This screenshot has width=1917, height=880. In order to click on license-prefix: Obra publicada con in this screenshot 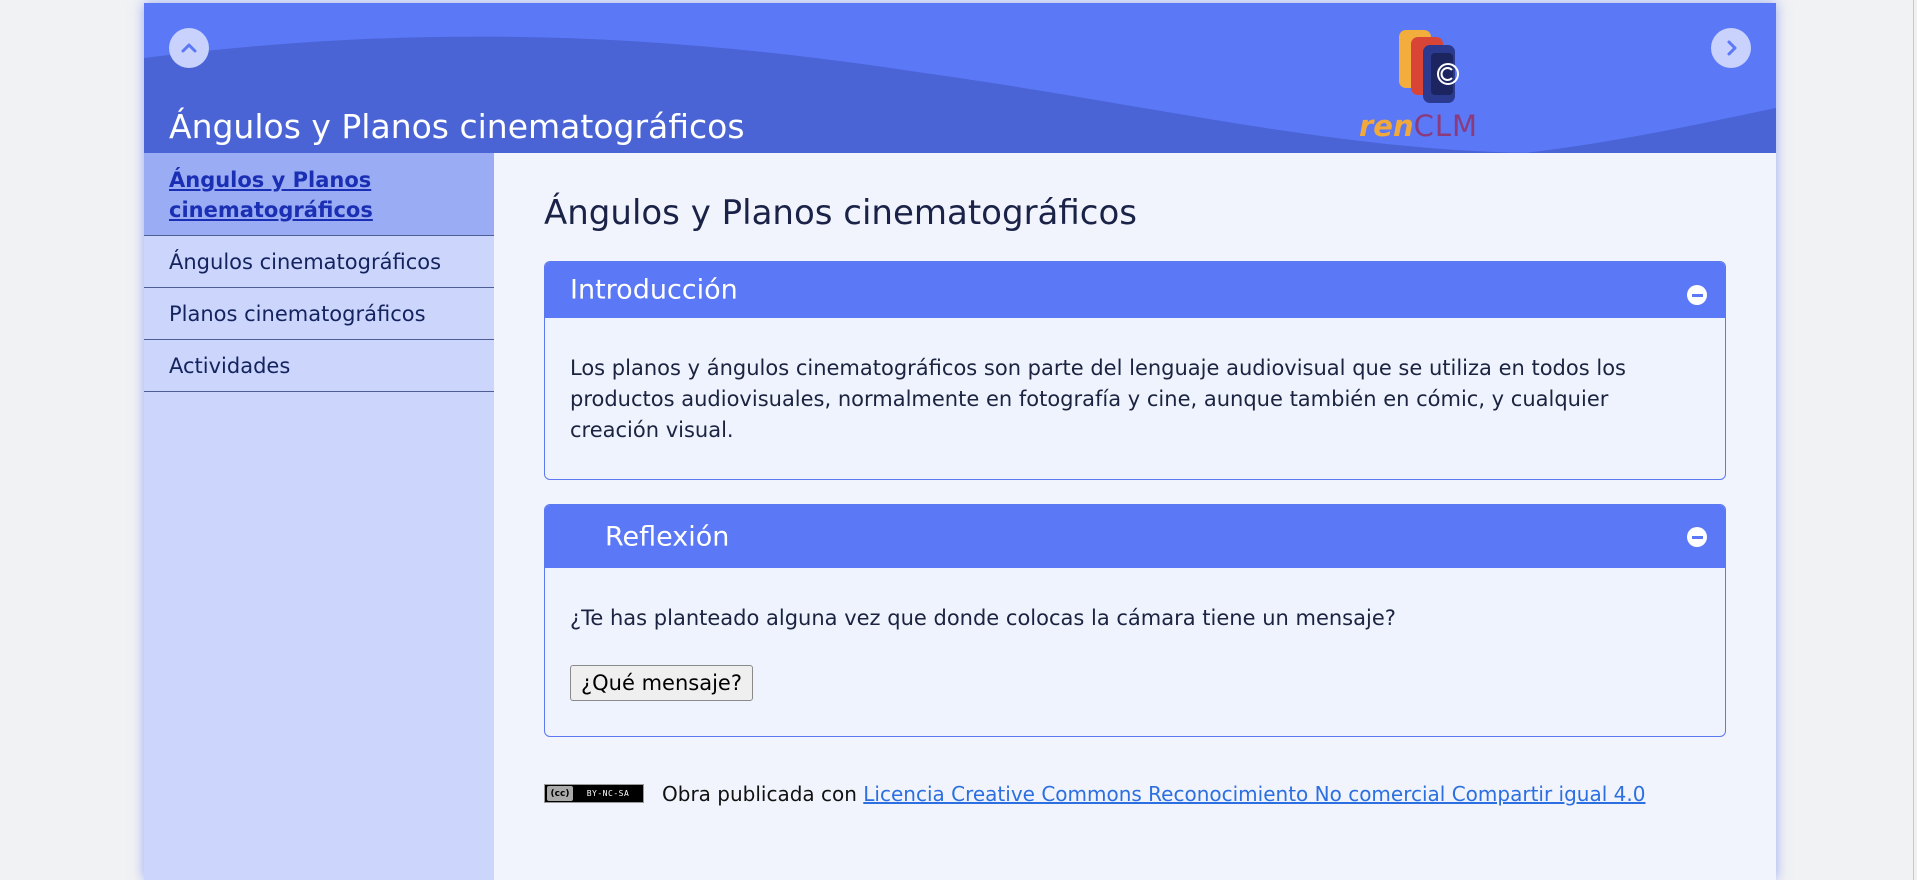, I will do `click(759, 794)`.